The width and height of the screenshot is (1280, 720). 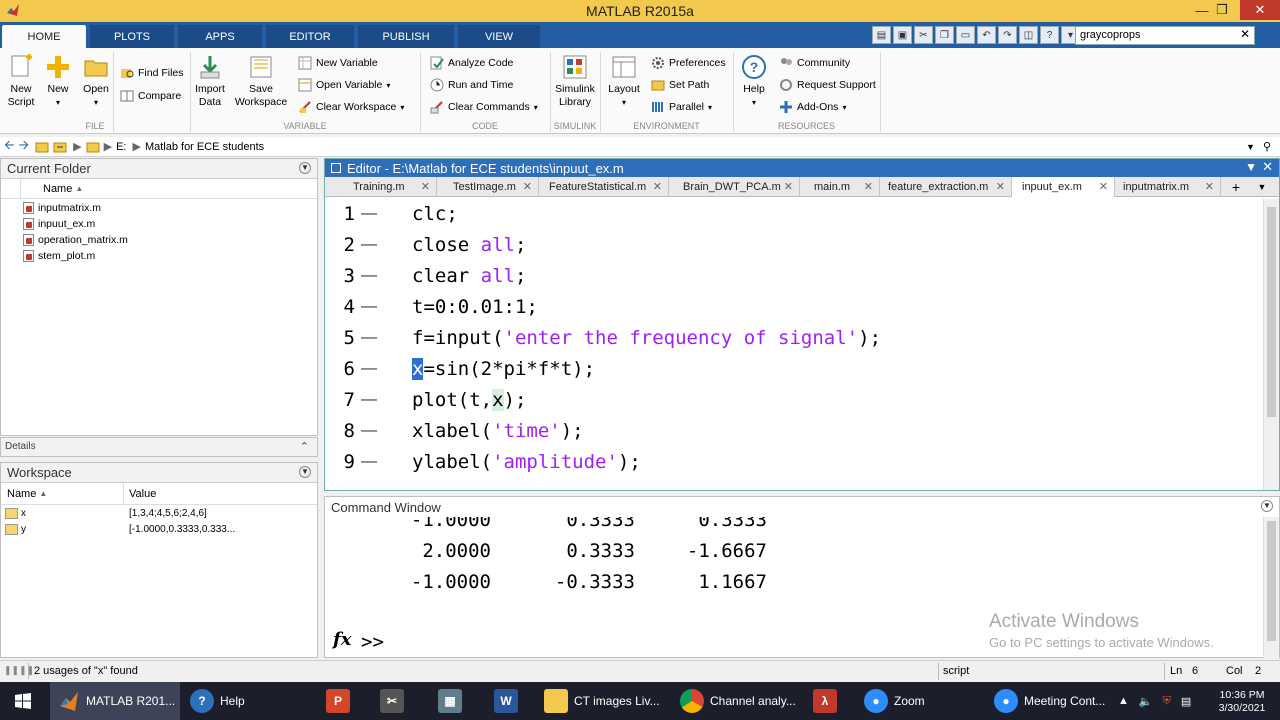 What do you see at coordinates (680, 85) in the screenshot?
I see `set-path-button: Set Path` at bounding box center [680, 85].